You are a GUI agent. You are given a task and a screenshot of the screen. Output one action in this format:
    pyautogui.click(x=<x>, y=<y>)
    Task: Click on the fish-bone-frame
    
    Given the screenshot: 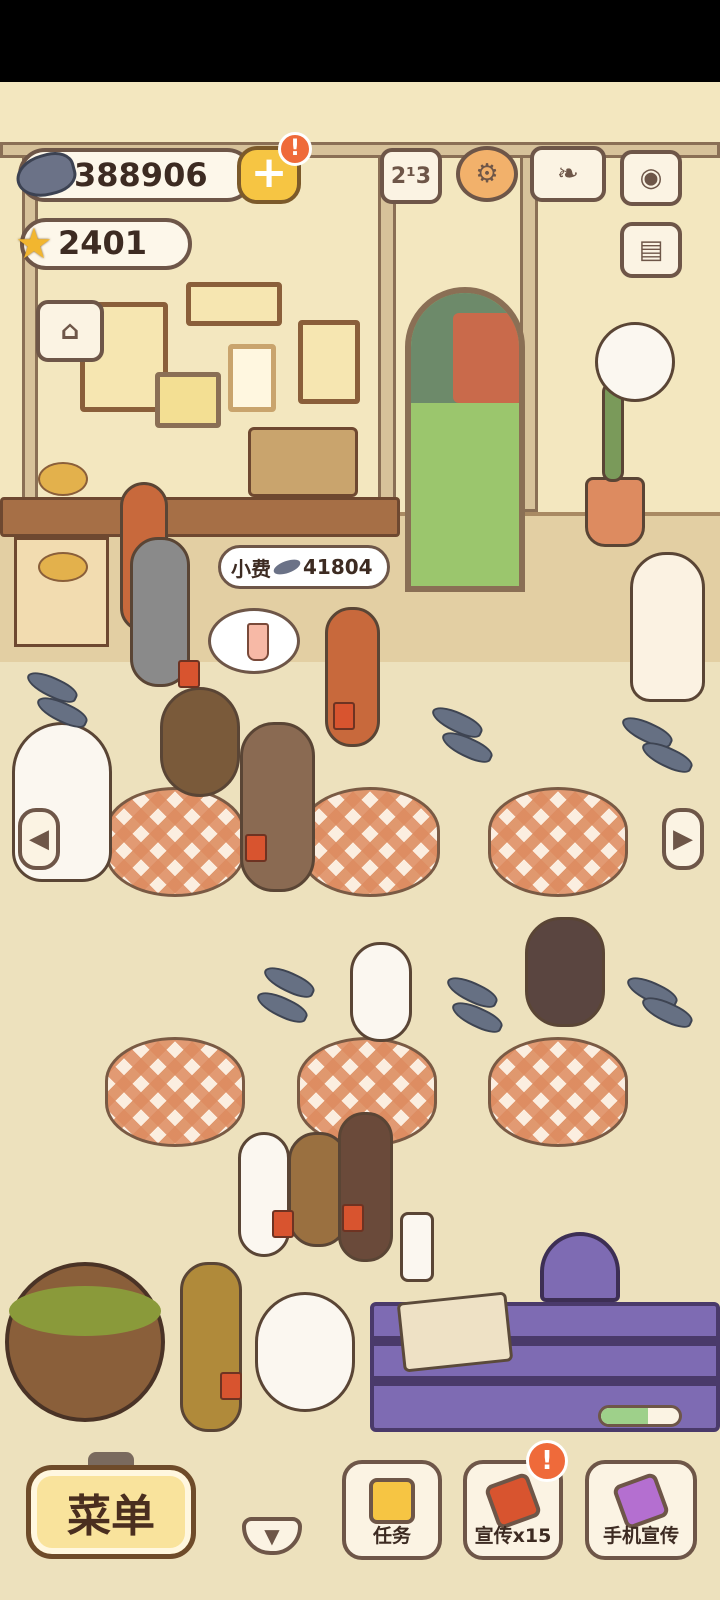 What is the action you would take?
    pyautogui.click(x=234, y=304)
    